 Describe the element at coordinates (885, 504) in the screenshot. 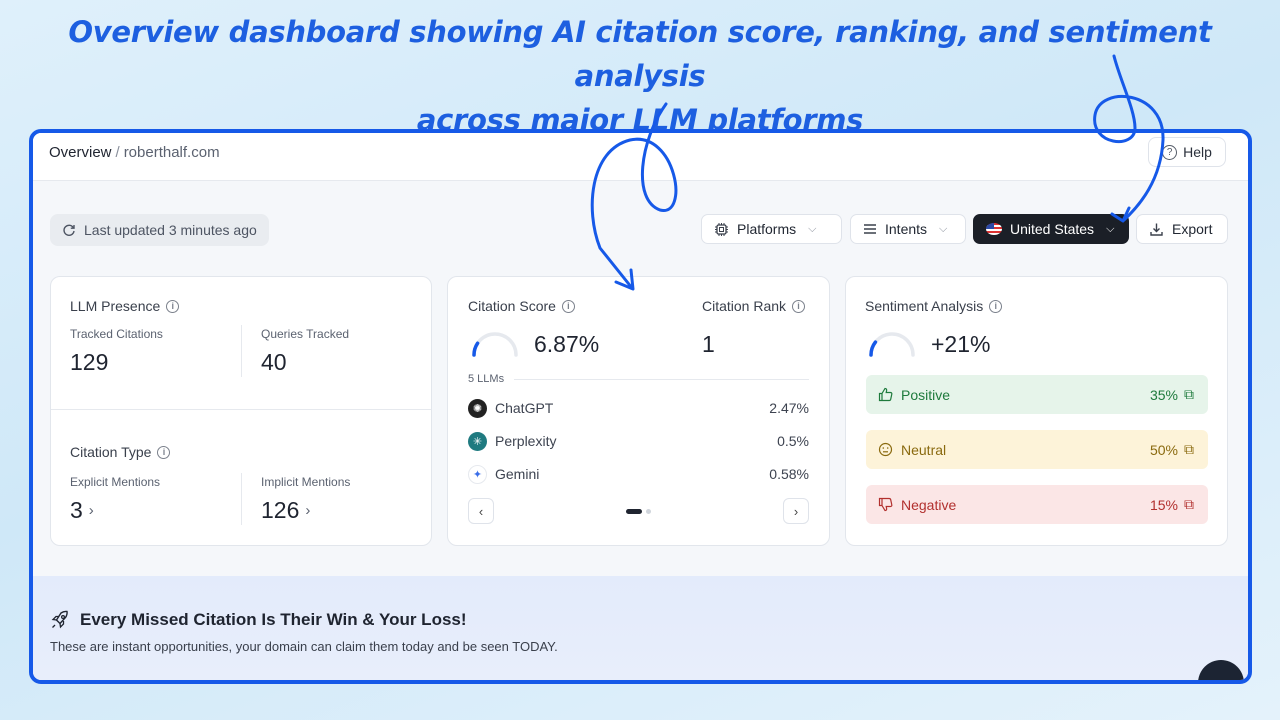

I see `thumbs-down-icon` at that location.